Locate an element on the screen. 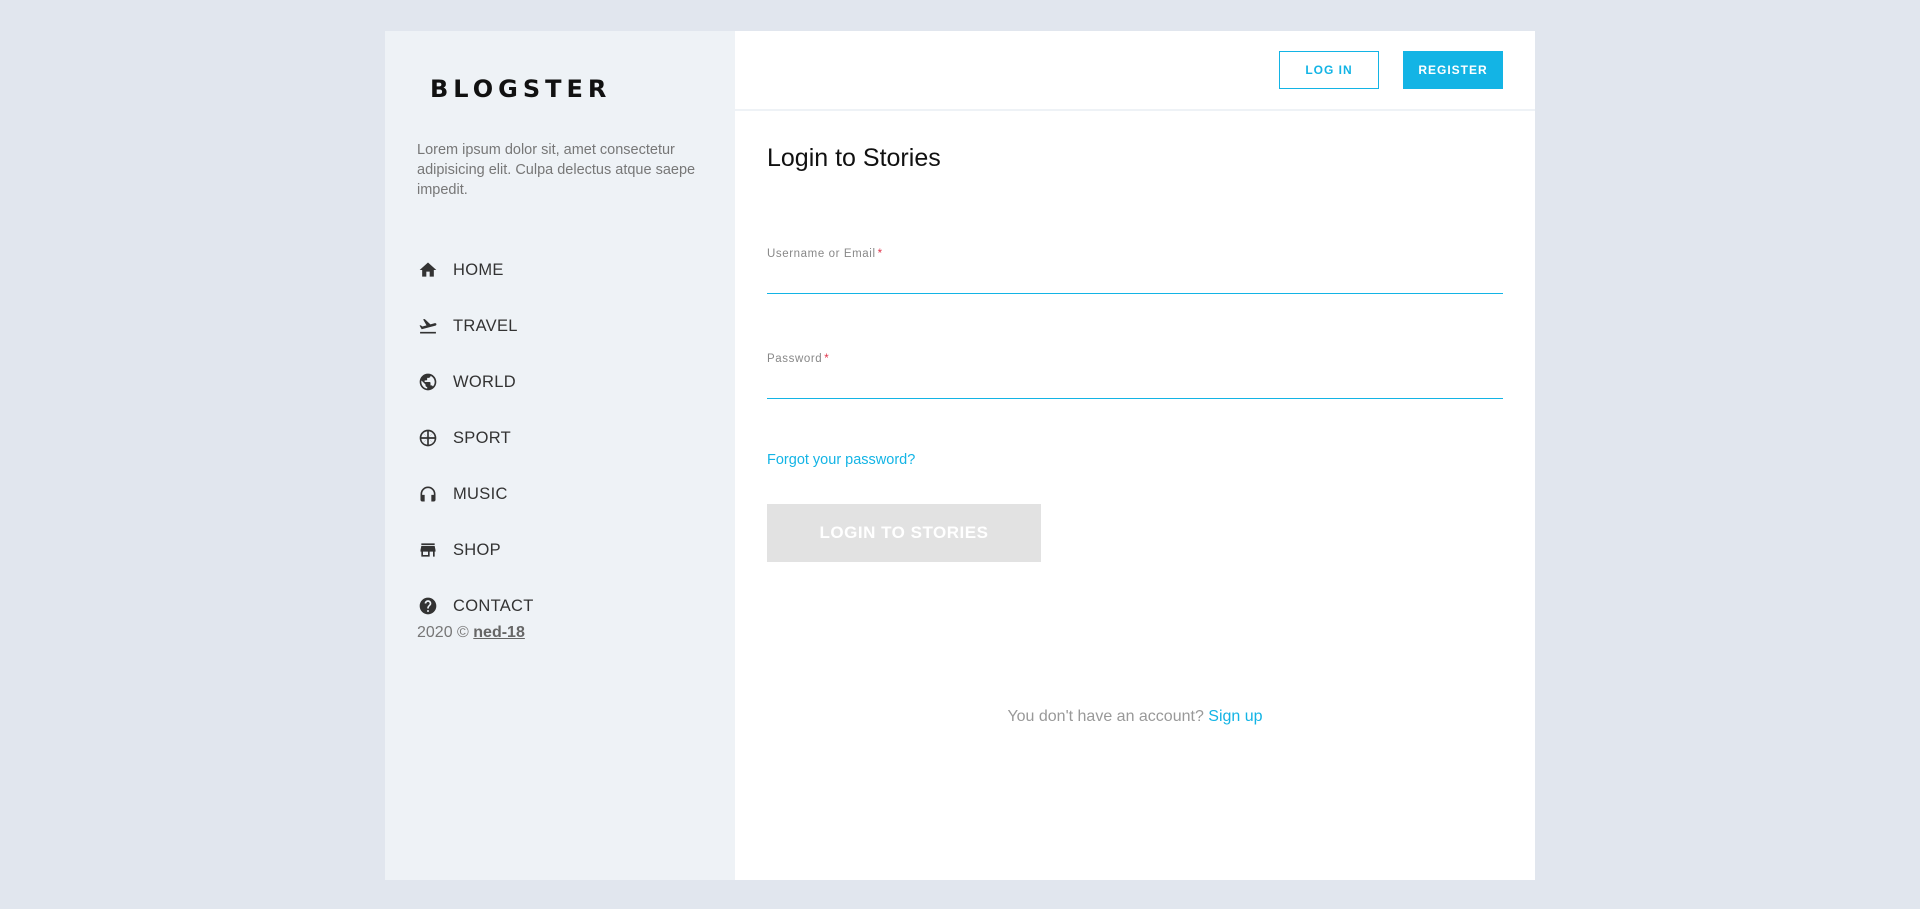 The width and height of the screenshot is (1920, 909). password-label: Password * is located at coordinates (798, 359).